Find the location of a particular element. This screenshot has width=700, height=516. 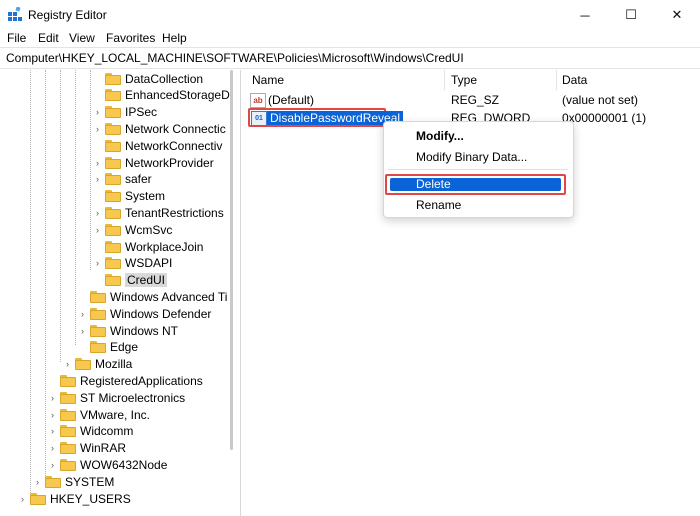

column-name-header: Name is located at coordinates (268, 80).